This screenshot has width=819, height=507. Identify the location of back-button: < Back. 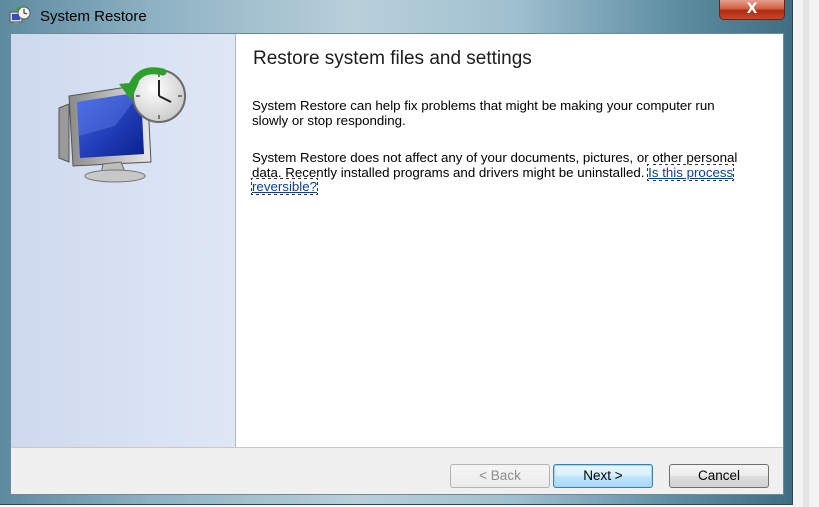
(500, 476).